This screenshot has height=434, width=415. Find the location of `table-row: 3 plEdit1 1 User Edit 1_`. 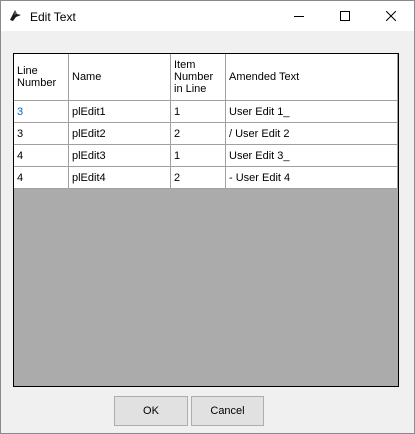

table-row: 3 plEdit1 1 User Edit 1_ is located at coordinates (206, 111).